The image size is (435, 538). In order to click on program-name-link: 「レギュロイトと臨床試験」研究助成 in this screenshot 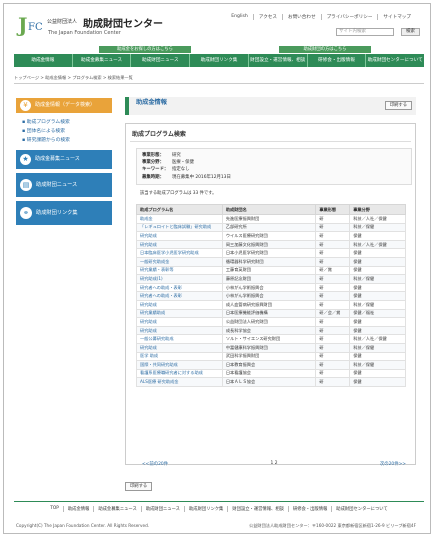, I will do `click(179, 227)`.